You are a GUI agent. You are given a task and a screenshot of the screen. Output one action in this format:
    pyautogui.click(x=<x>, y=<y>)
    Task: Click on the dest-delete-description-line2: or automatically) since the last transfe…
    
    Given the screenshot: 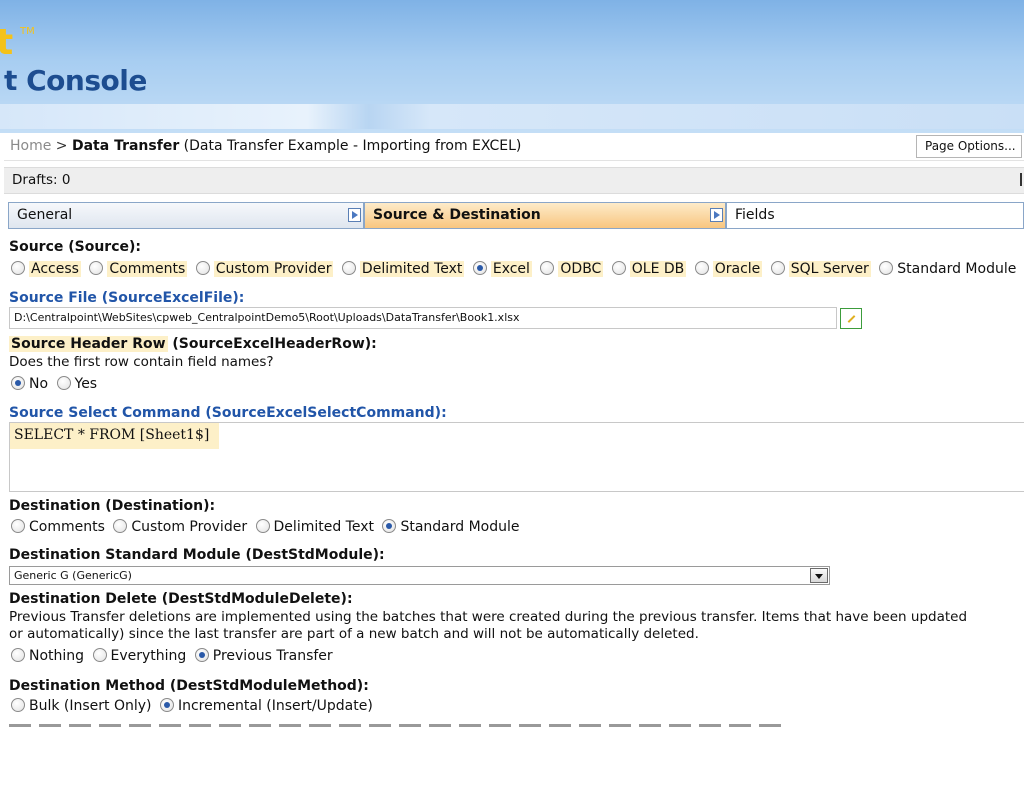 What is the action you would take?
    pyautogui.click(x=354, y=634)
    